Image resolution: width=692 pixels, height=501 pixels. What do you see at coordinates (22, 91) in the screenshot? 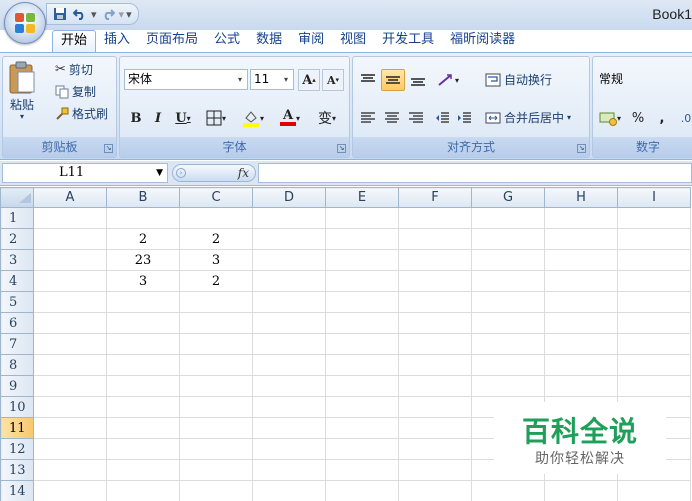
I see `paste-button: 粘贴 ▾` at bounding box center [22, 91].